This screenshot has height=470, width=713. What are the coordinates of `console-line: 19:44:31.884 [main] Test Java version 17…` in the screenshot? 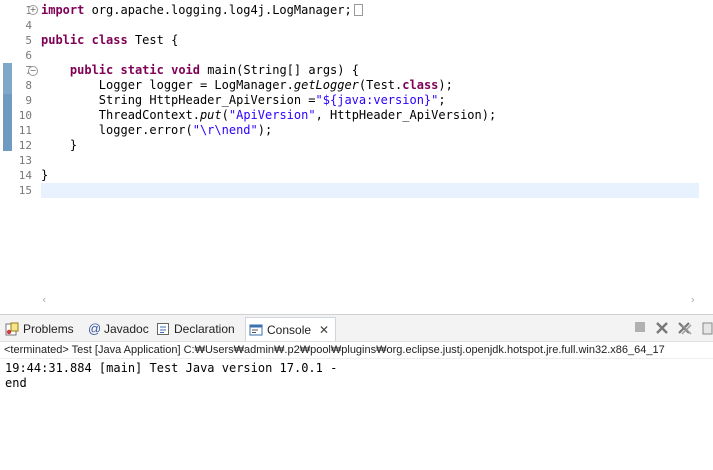 It's located at (171, 368).